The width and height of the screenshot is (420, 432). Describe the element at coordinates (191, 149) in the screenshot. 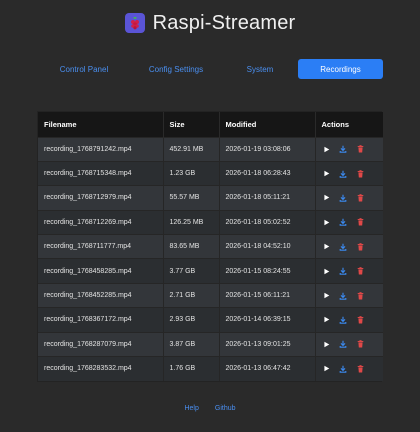

I see `size-cell: 452.91 MB` at that location.